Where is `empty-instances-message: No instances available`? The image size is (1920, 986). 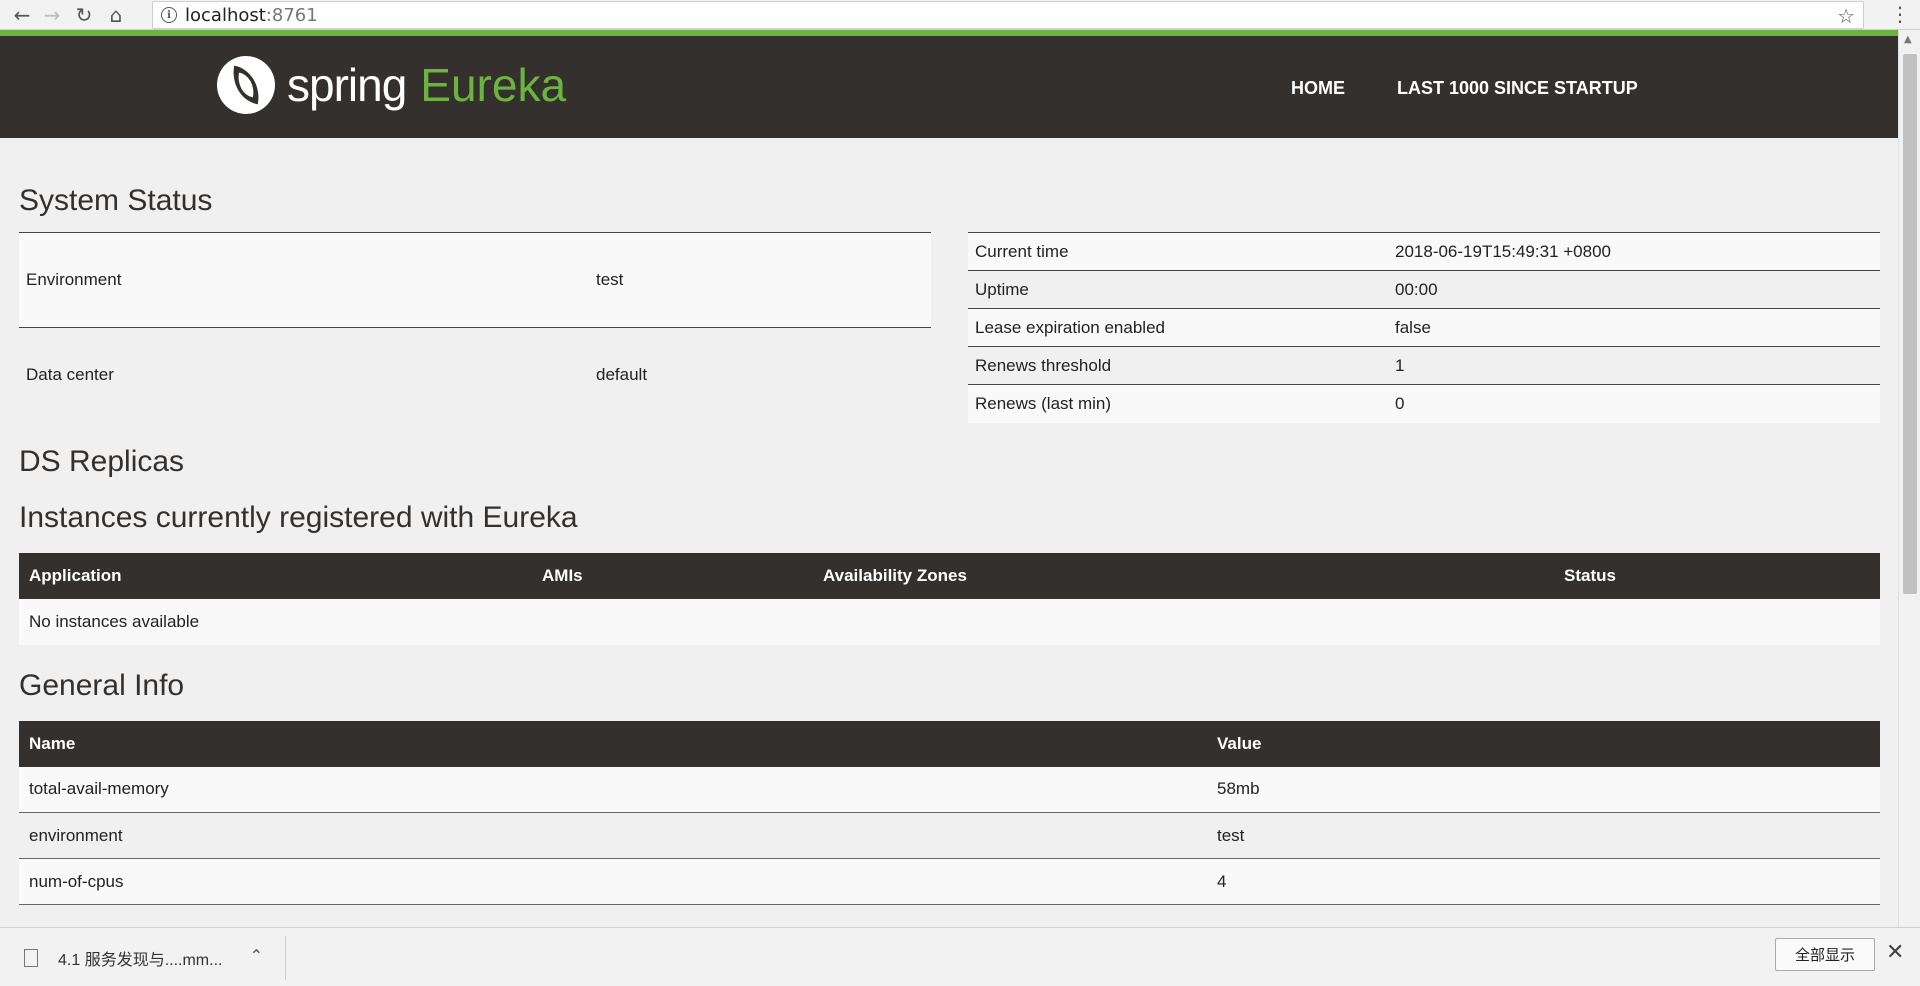 empty-instances-message: No instances available is located at coordinates (949, 621).